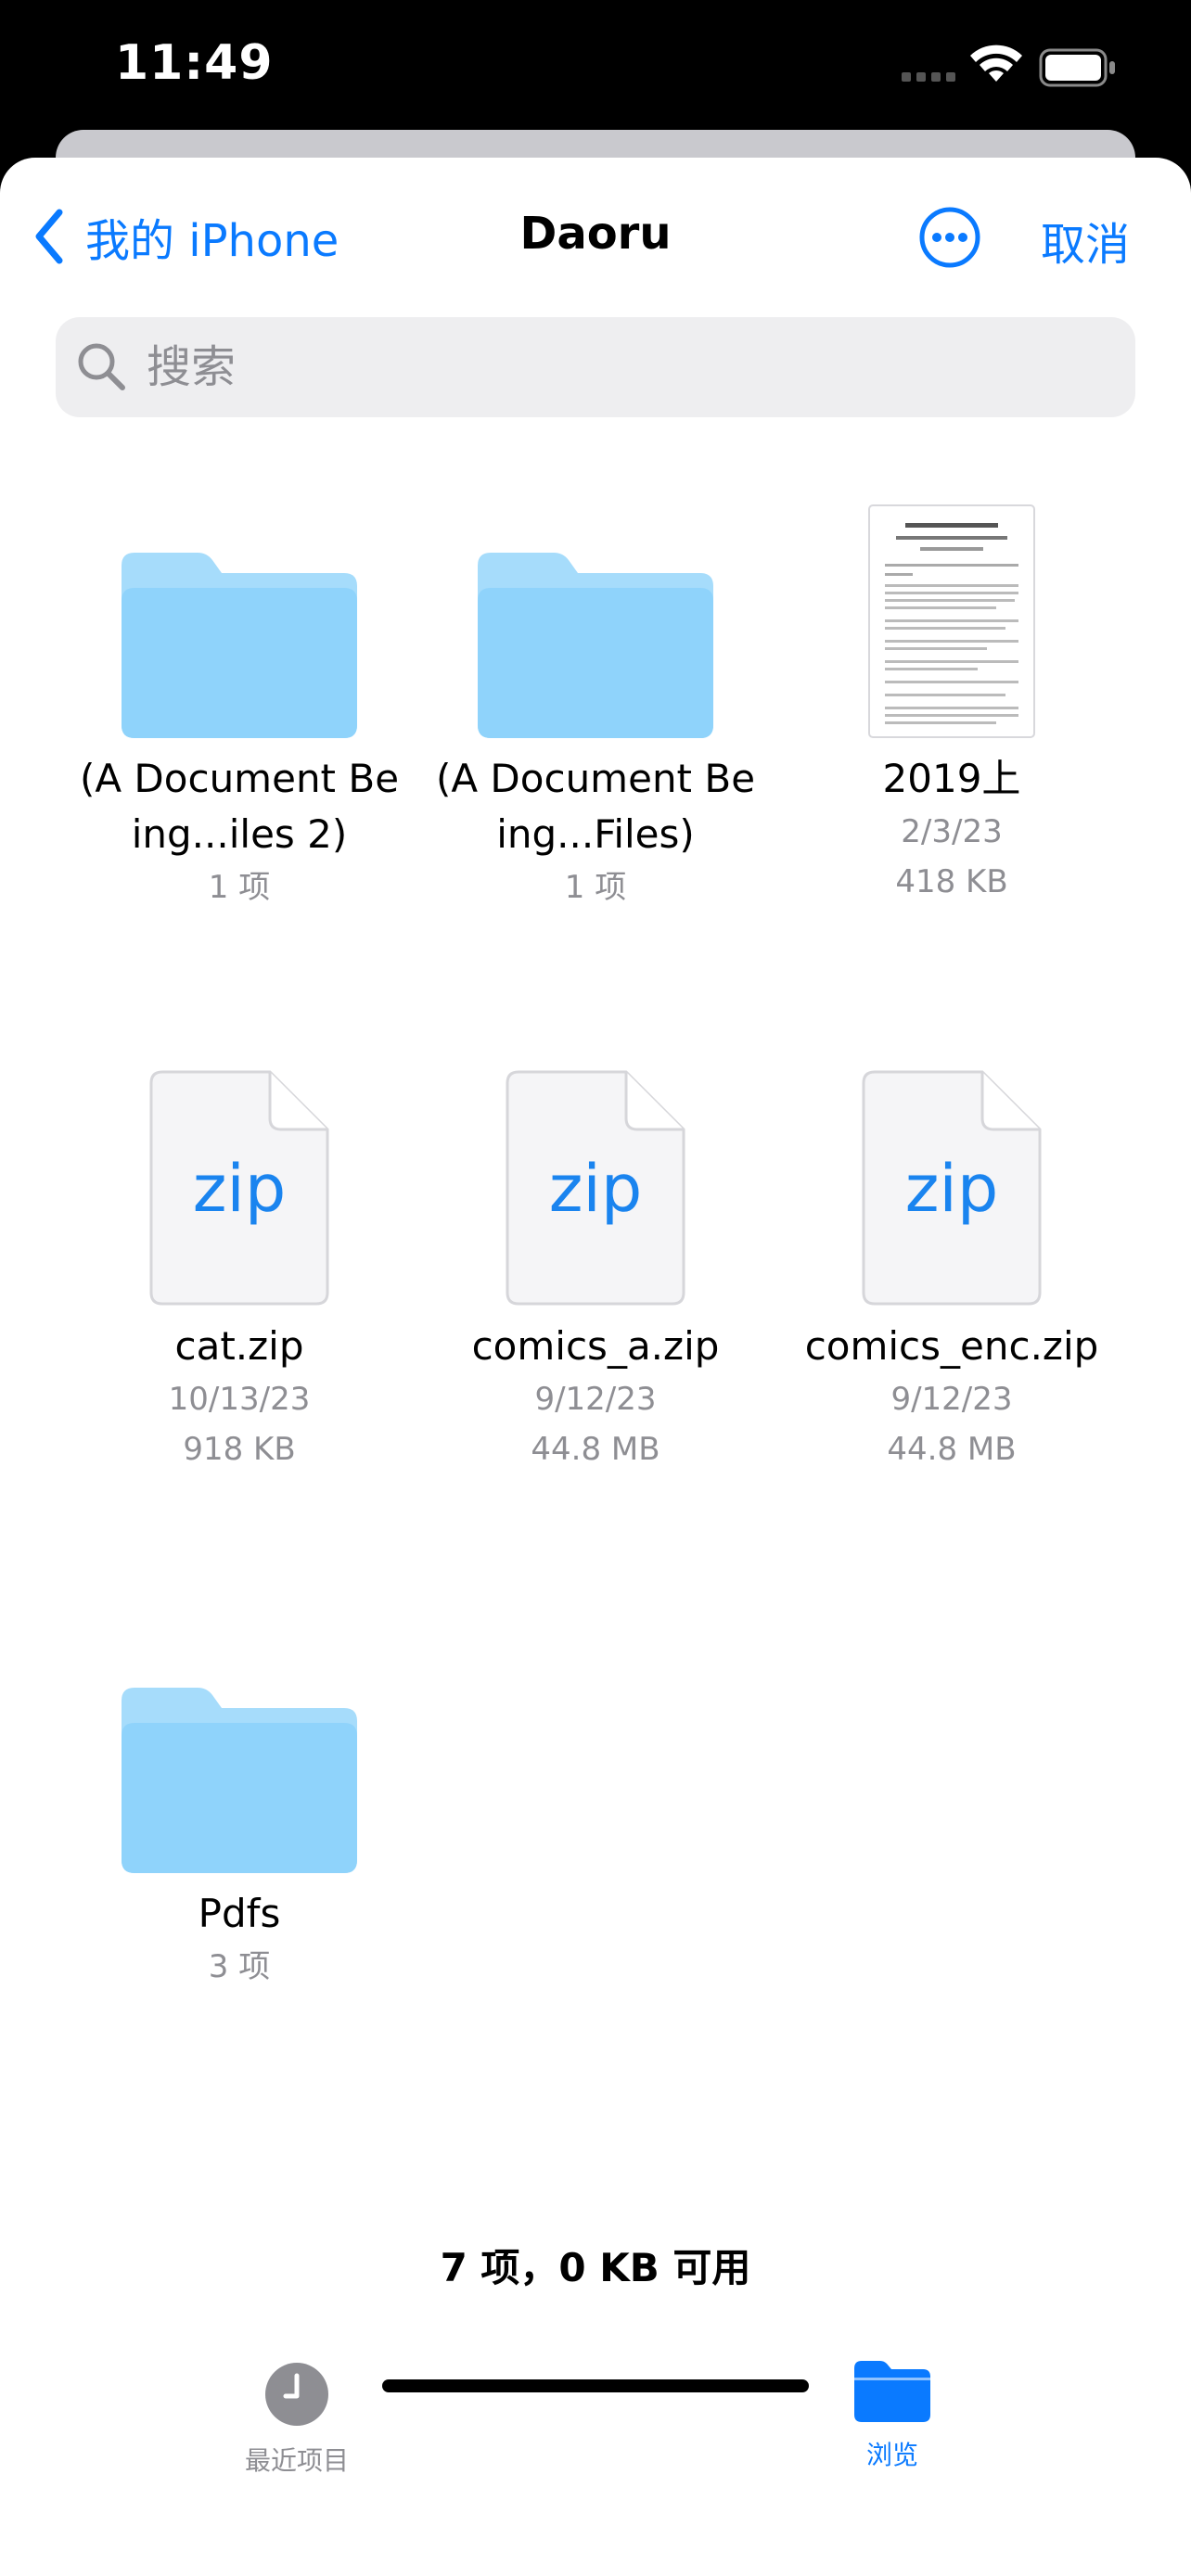 Image resolution: width=1191 pixels, height=2576 pixels. Describe the element at coordinates (194, 63) in the screenshot. I see `status-time: 11:49` at that location.